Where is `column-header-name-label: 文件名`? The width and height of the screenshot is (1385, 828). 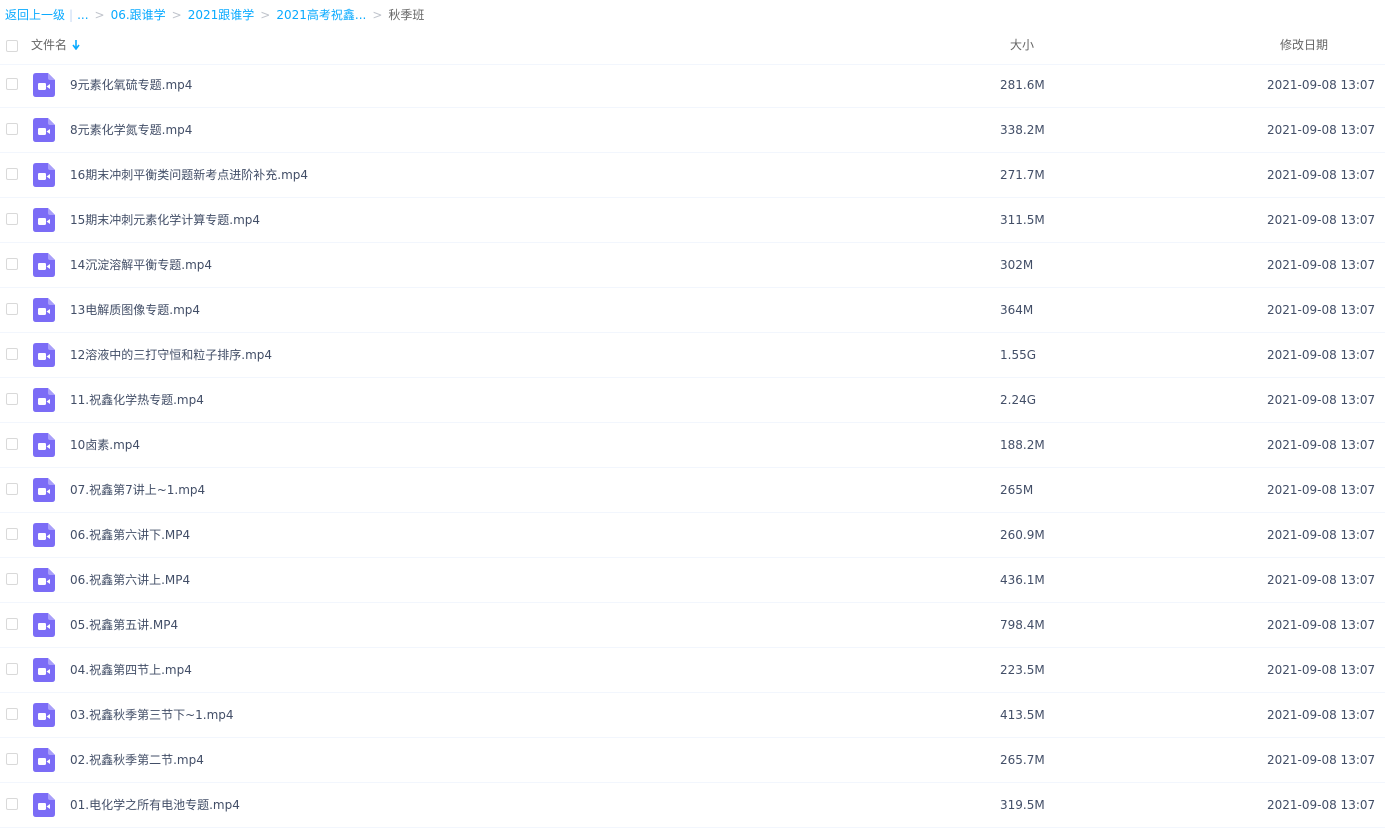 column-header-name-label: 文件名 is located at coordinates (49, 45).